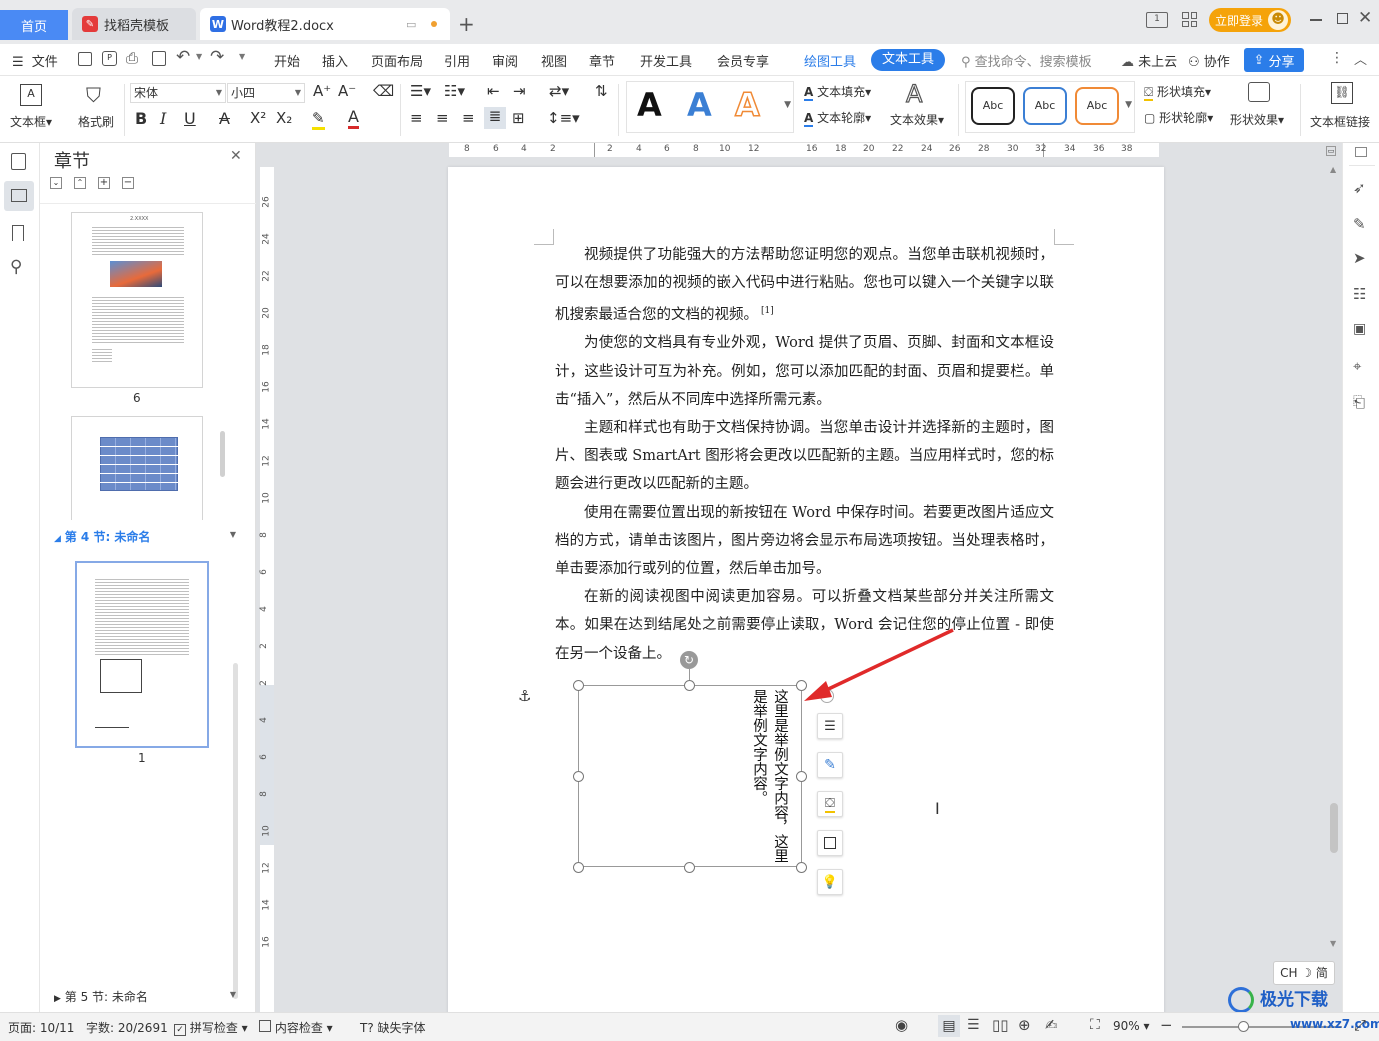 This screenshot has width=1379, height=1041. What do you see at coordinates (747, 105) in the screenshot?
I see `text-style-orange: A` at bounding box center [747, 105].